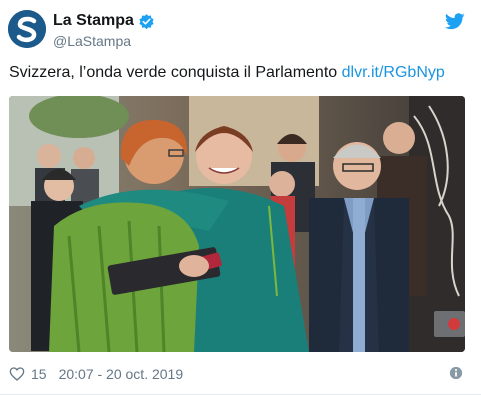  What do you see at coordinates (456, 373) in the screenshot?
I see `info-icon` at bounding box center [456, 373].